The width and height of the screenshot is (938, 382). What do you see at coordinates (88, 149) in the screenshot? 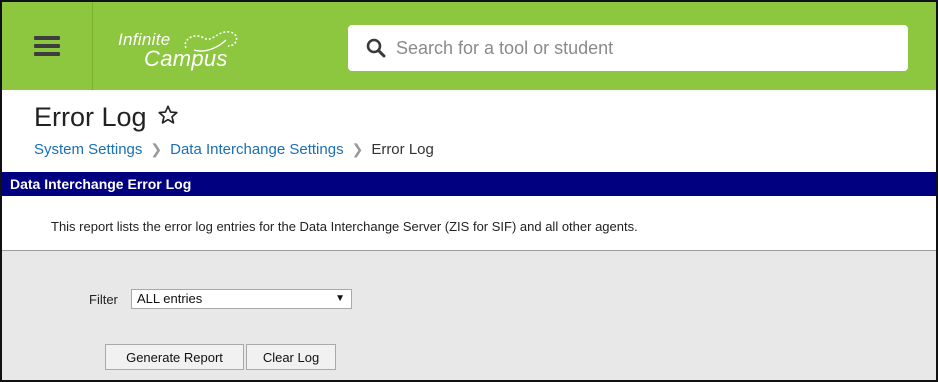
I see `breadcrumb-system-settings: System Settings` at bounding box center [88, 149].